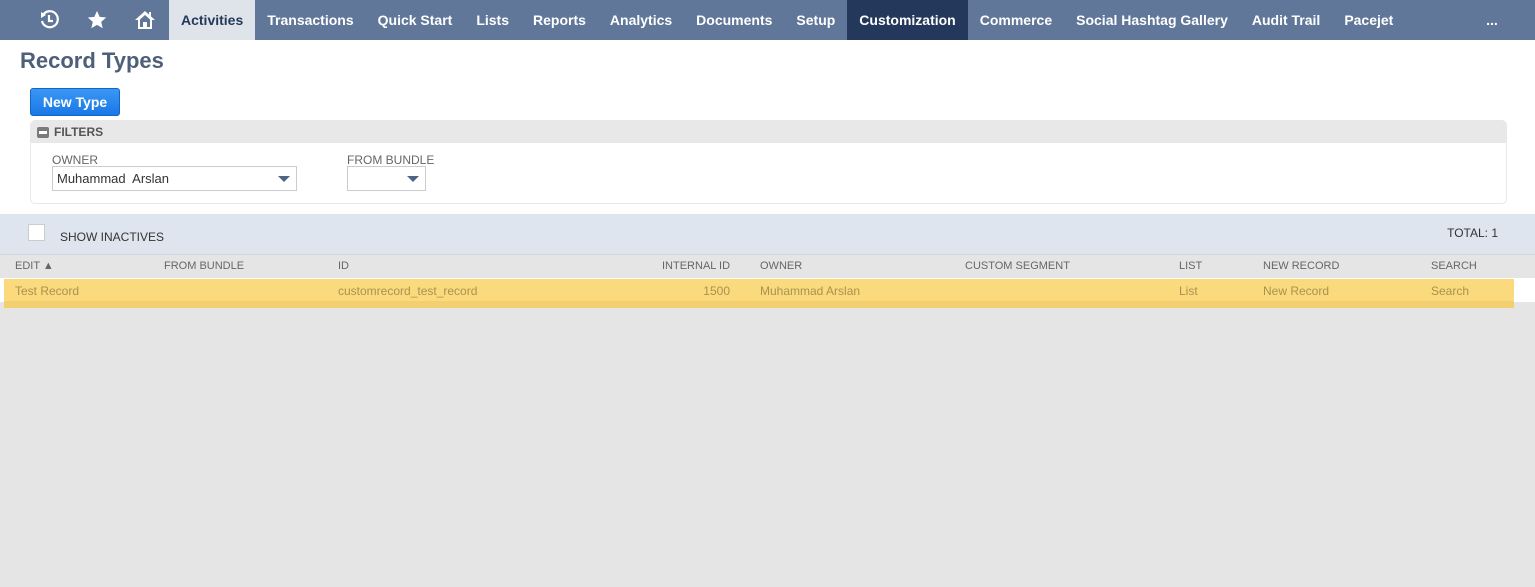  Describe the element at coordinates (768, 132) in the screenshot. I see `filters-toggle: FILTERS` at that location.